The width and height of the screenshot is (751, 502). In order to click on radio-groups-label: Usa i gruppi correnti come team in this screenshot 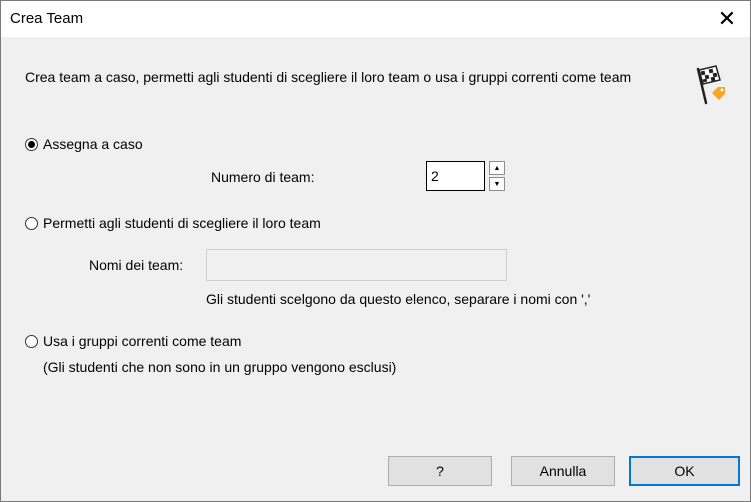, I will do `click(142, 341)`.